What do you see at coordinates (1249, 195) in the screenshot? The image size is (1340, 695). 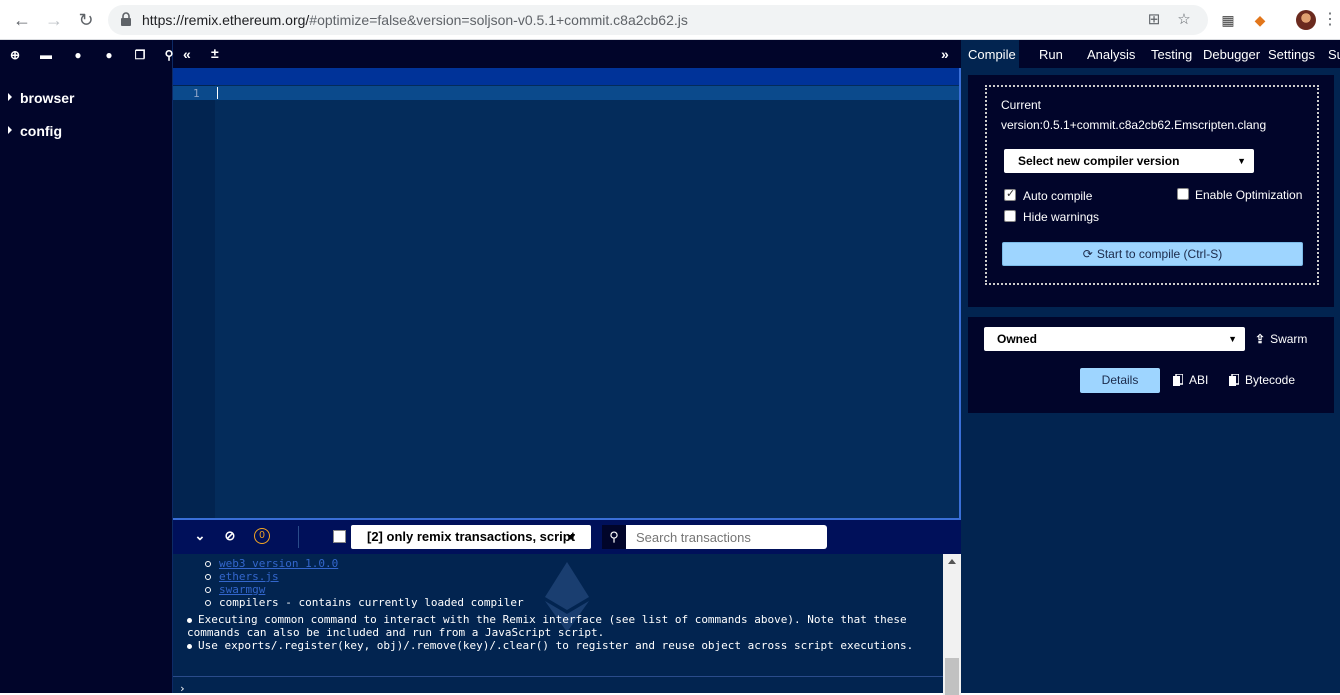 I see `enable-optimization-label: Enable Optimization` at bounding box center [1249, 195].